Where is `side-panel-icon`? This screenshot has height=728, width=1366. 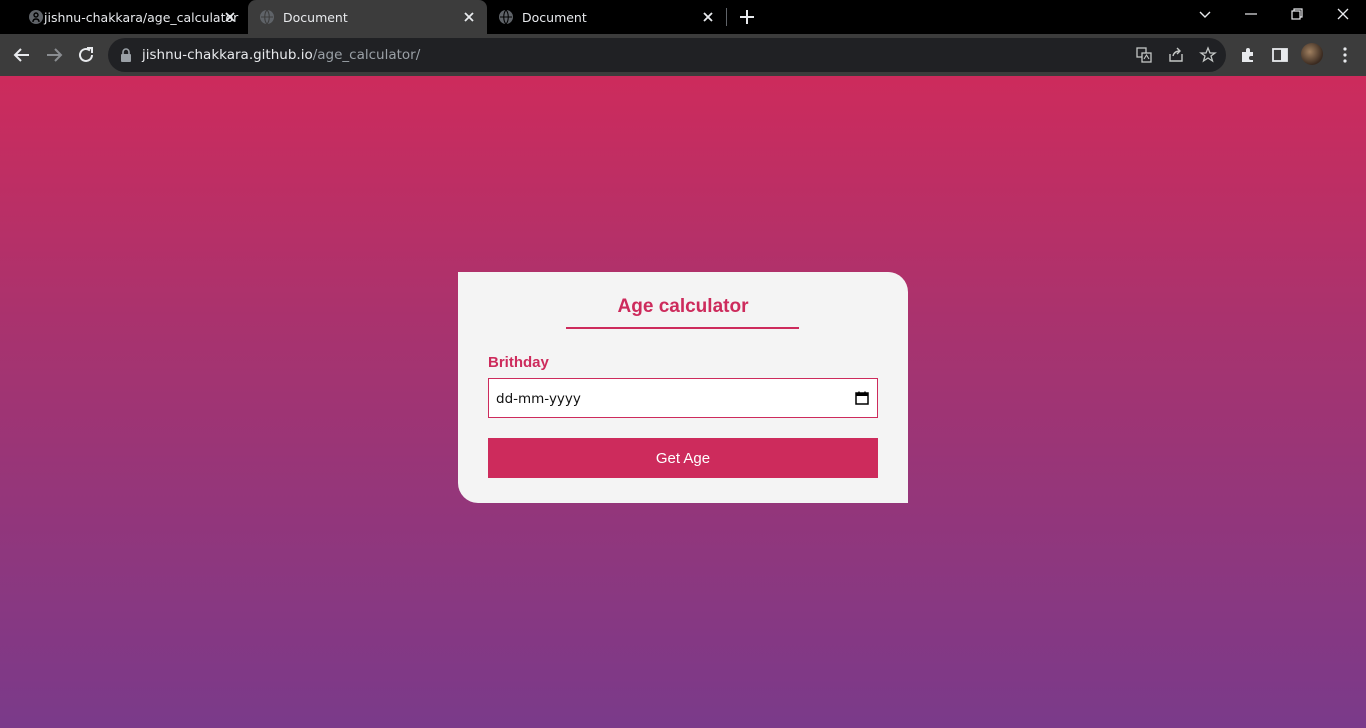 side-panel-icon is located at coordinates (1280, 55).